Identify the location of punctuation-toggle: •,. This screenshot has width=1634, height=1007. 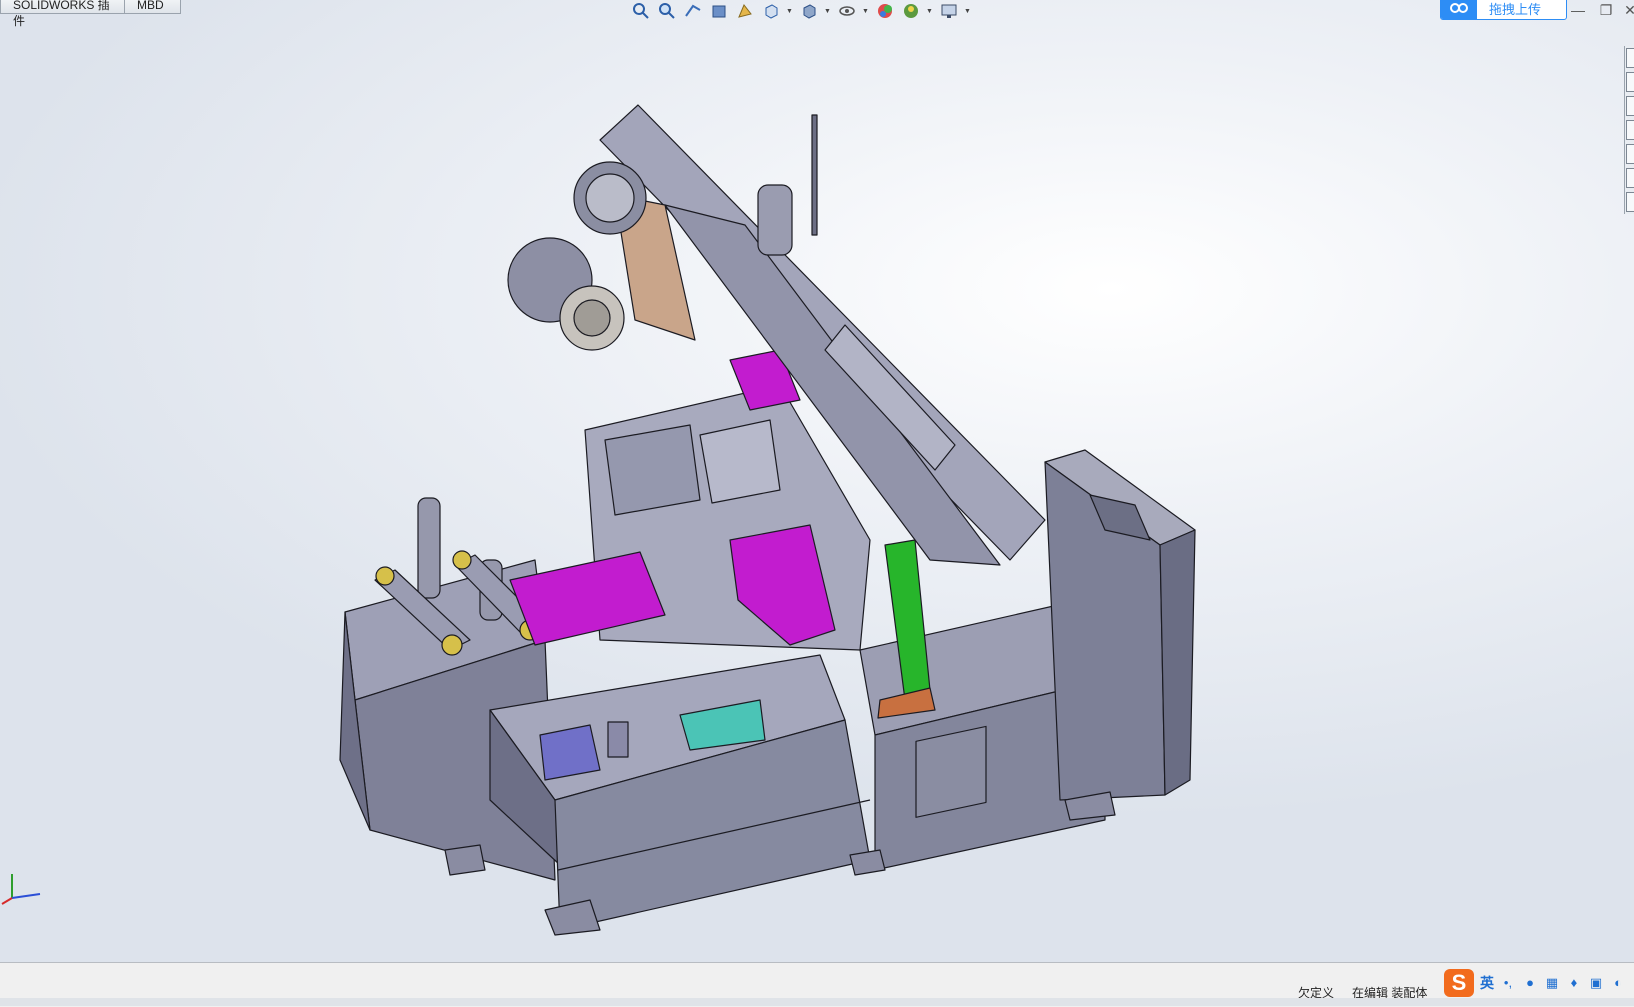
(1508, 983).